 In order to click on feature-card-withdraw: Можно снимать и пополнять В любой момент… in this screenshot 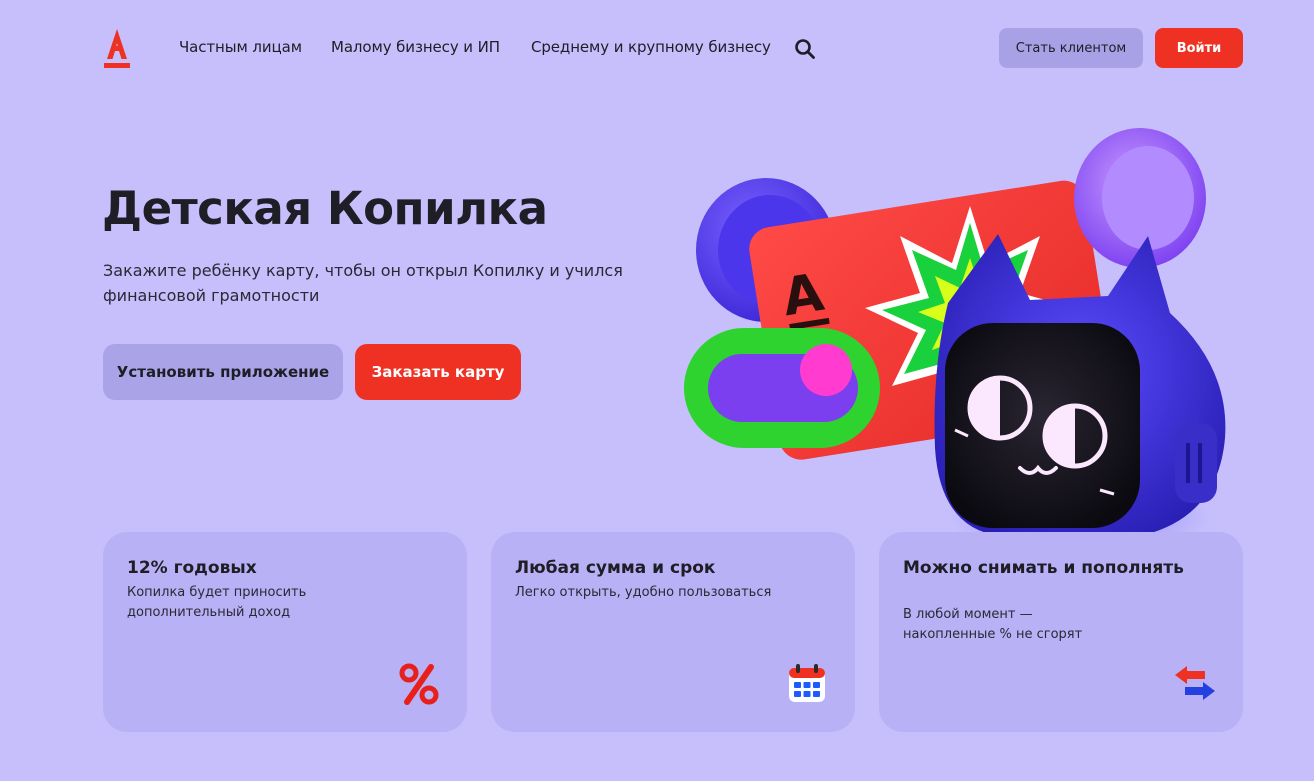, I will do `click(1061, 632)`.